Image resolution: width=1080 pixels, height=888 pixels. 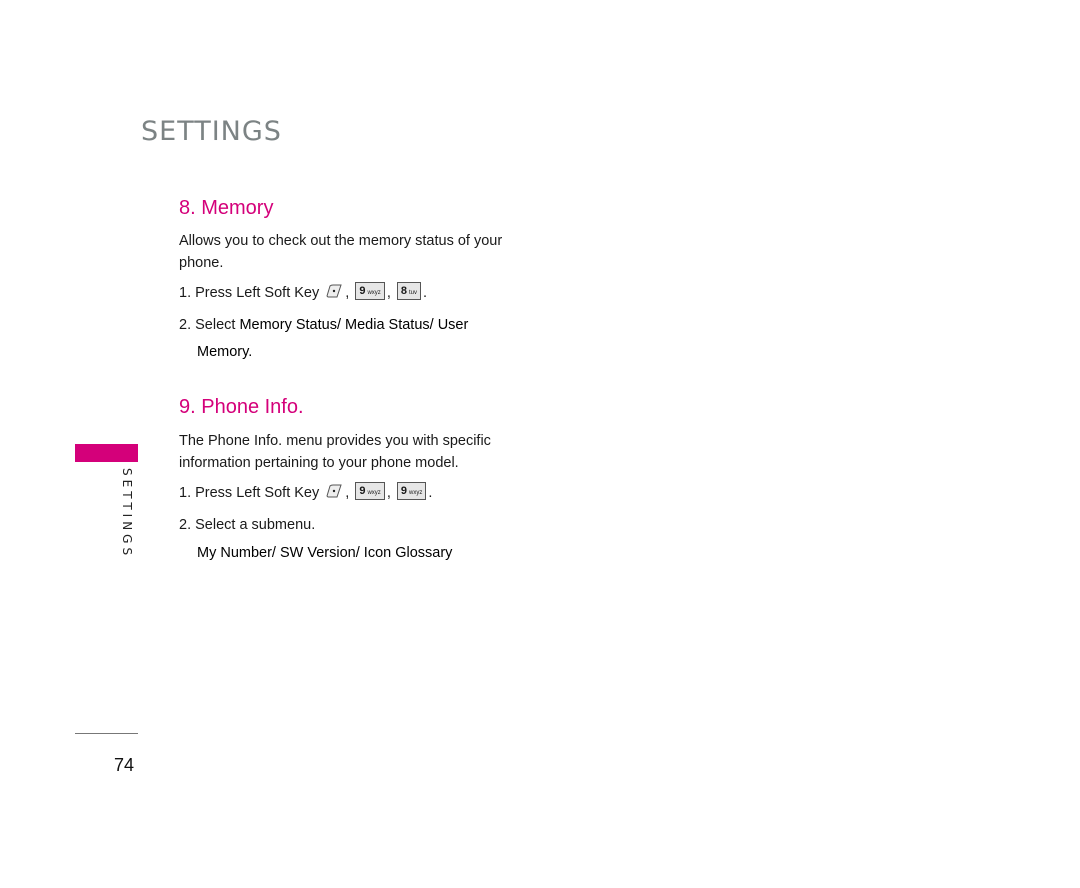 What do you see at coordinates (209, 325) in the screenshot?
I see `step-prefix: 2. Select` at bounding box center [209, 325].